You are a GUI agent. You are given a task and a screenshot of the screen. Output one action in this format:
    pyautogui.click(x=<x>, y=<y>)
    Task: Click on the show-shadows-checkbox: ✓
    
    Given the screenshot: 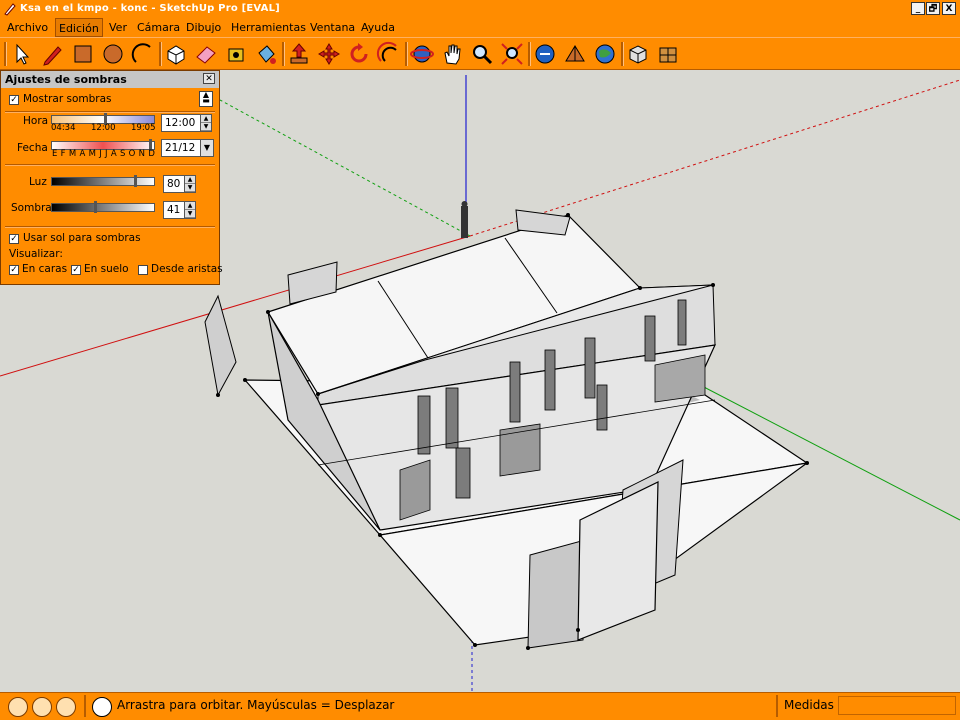 What is the action you would take?
    pyautogui.click(x=14, y=100)
    